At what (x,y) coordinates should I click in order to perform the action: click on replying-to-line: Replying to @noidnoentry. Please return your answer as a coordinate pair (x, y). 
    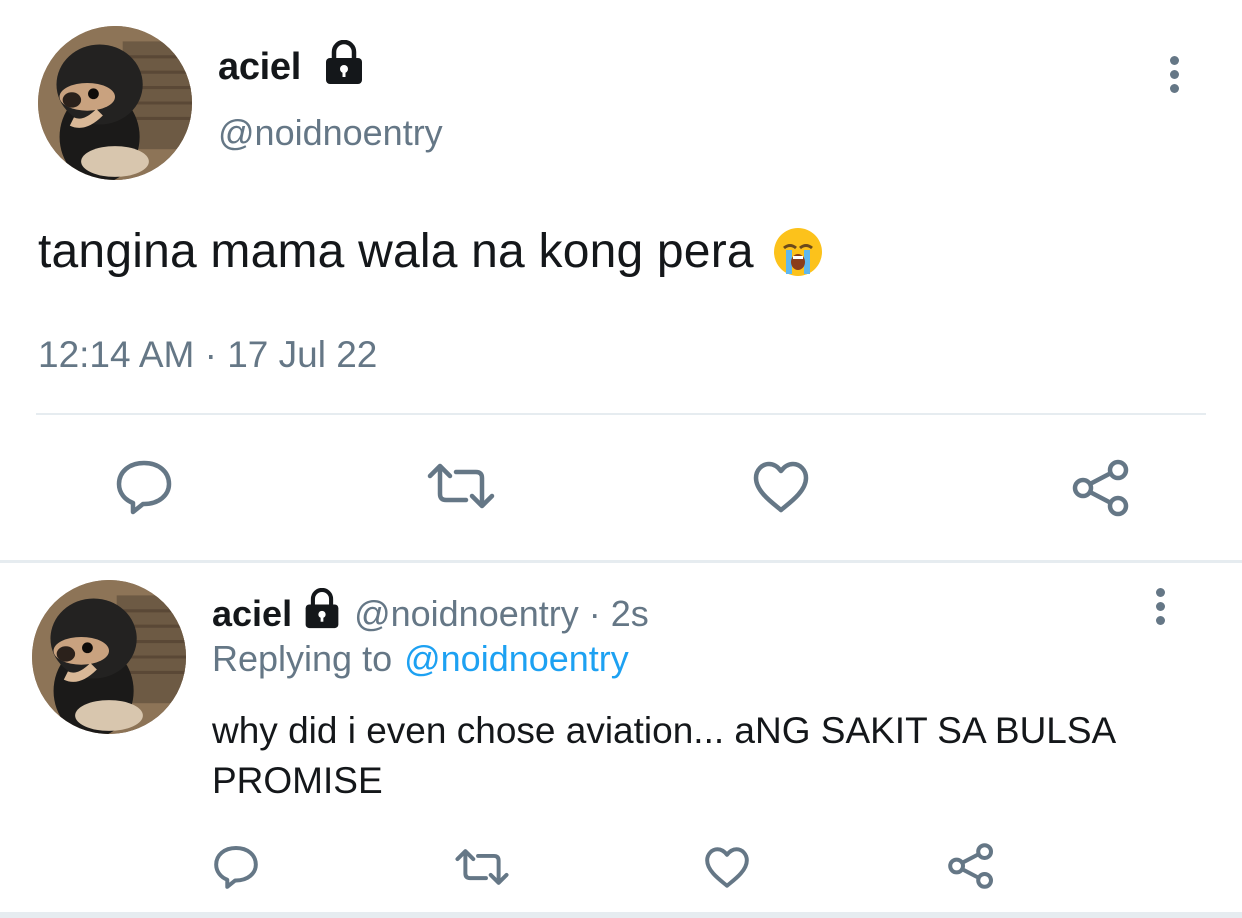
    Looking at the image, I should click on (420, 659).